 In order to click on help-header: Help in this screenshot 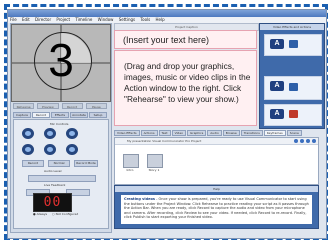, I will do `click(216, 189)`.